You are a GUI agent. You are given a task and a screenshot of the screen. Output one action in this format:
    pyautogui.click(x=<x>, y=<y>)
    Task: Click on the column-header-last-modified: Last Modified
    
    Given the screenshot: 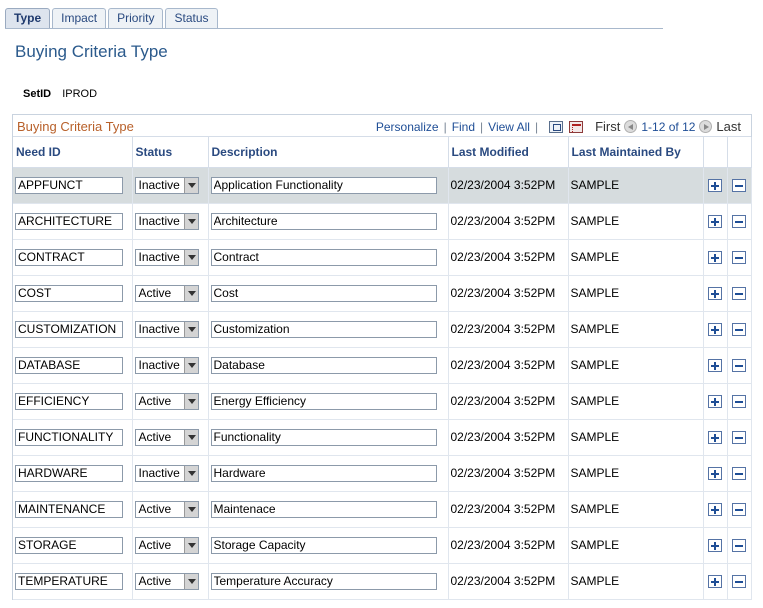 What is the action you would take?
    pyautogui.click(x=508, y=152)
    